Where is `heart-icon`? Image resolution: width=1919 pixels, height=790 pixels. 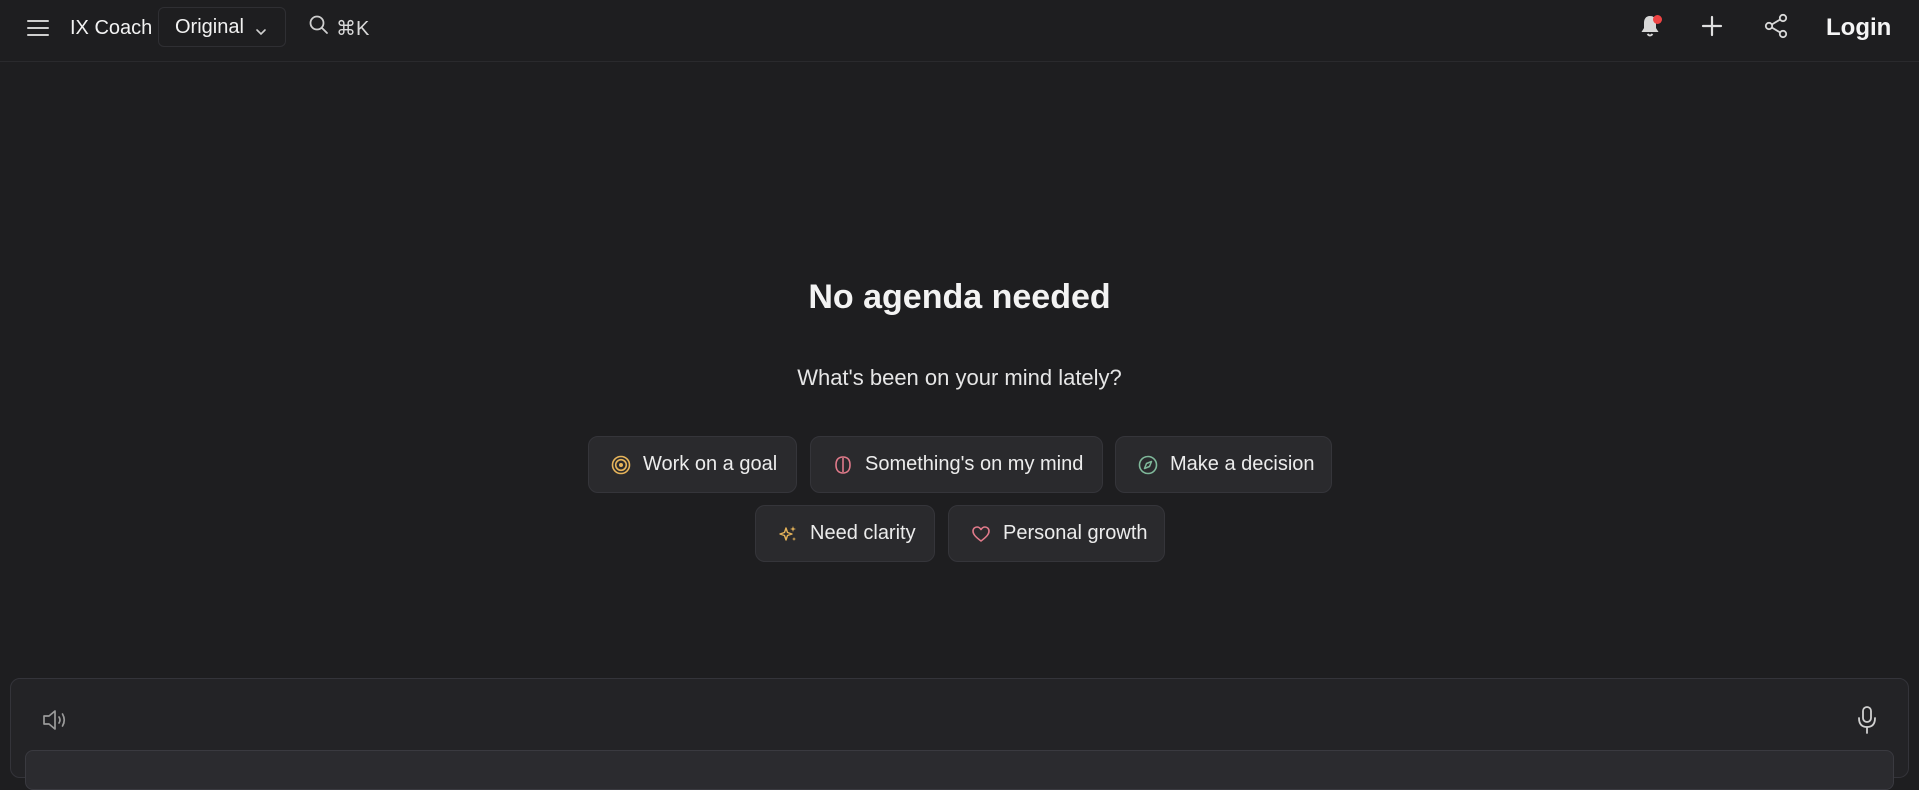
heart-icon is located at coordinates (981, 534).